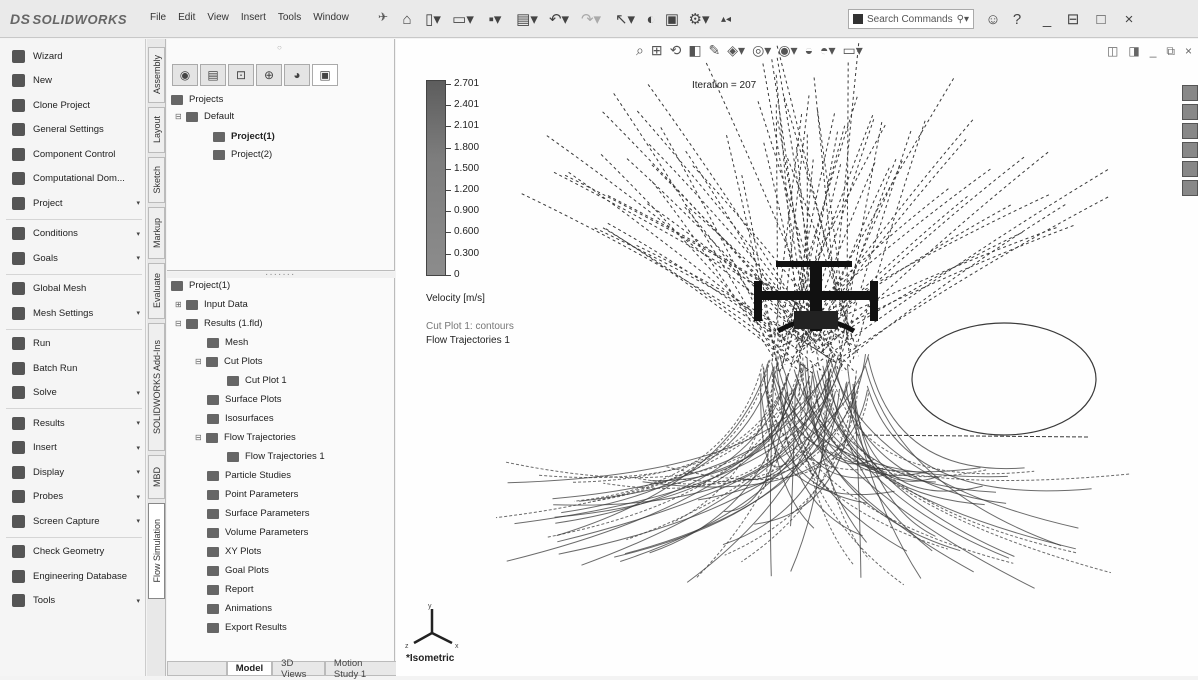 The image size is (1198, 680). What do you see at coordinates (156, 291) in the screenshot?
I see `tab-evaluate: Evaluate` at bounding box center [156, 291].